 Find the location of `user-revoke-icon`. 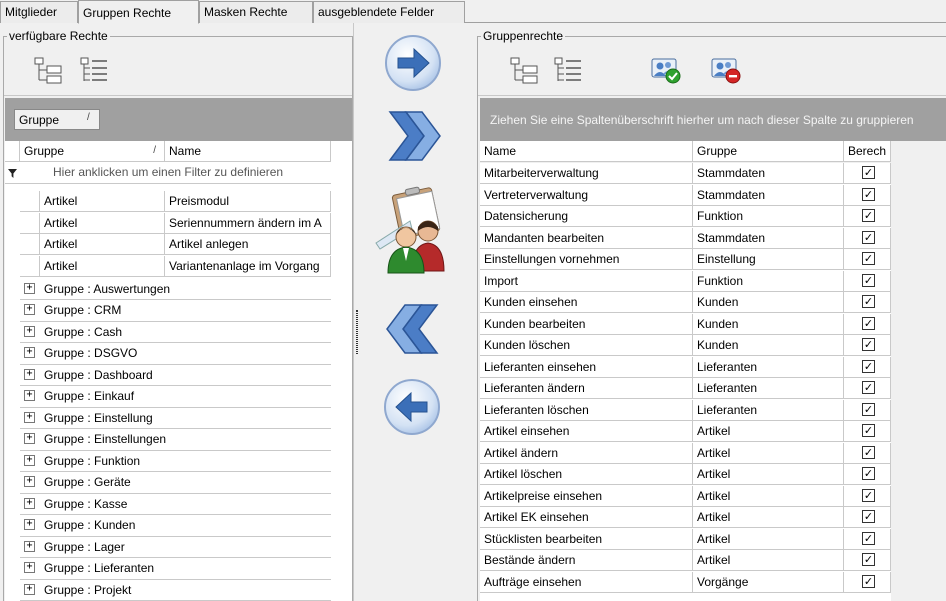

user-revoke-icon is located at coordinates (726, 70).